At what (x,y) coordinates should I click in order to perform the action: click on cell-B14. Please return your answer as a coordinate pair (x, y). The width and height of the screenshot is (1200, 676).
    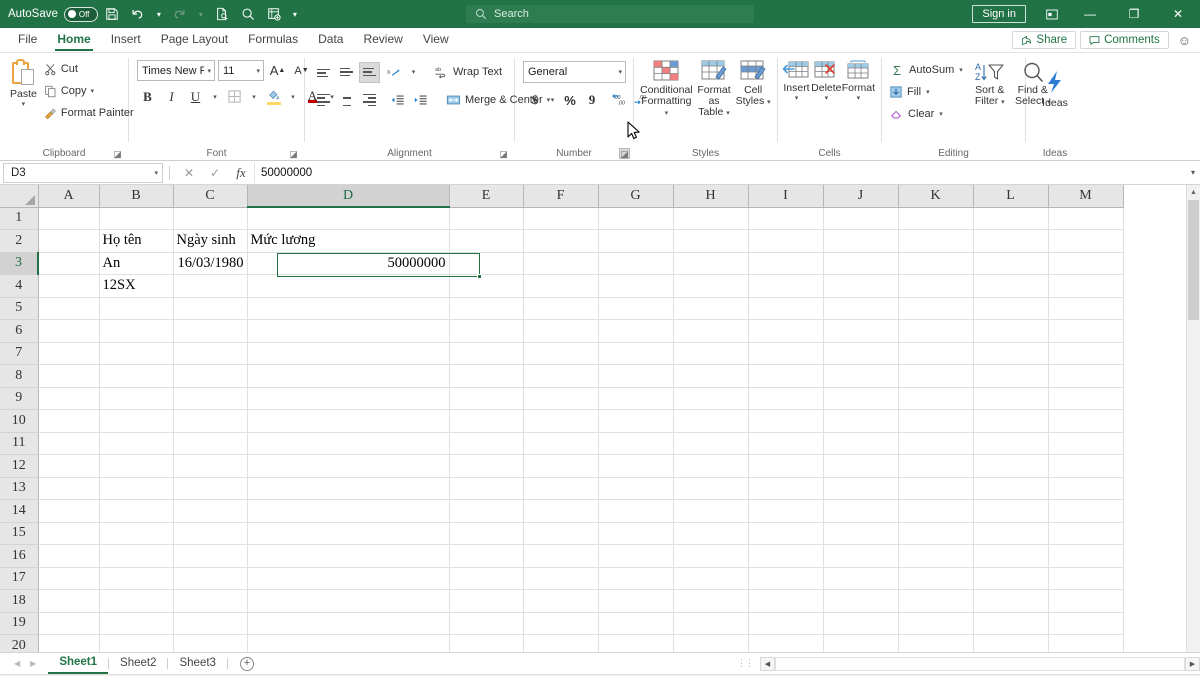
    Looking at the image, I should click on (136, 511).